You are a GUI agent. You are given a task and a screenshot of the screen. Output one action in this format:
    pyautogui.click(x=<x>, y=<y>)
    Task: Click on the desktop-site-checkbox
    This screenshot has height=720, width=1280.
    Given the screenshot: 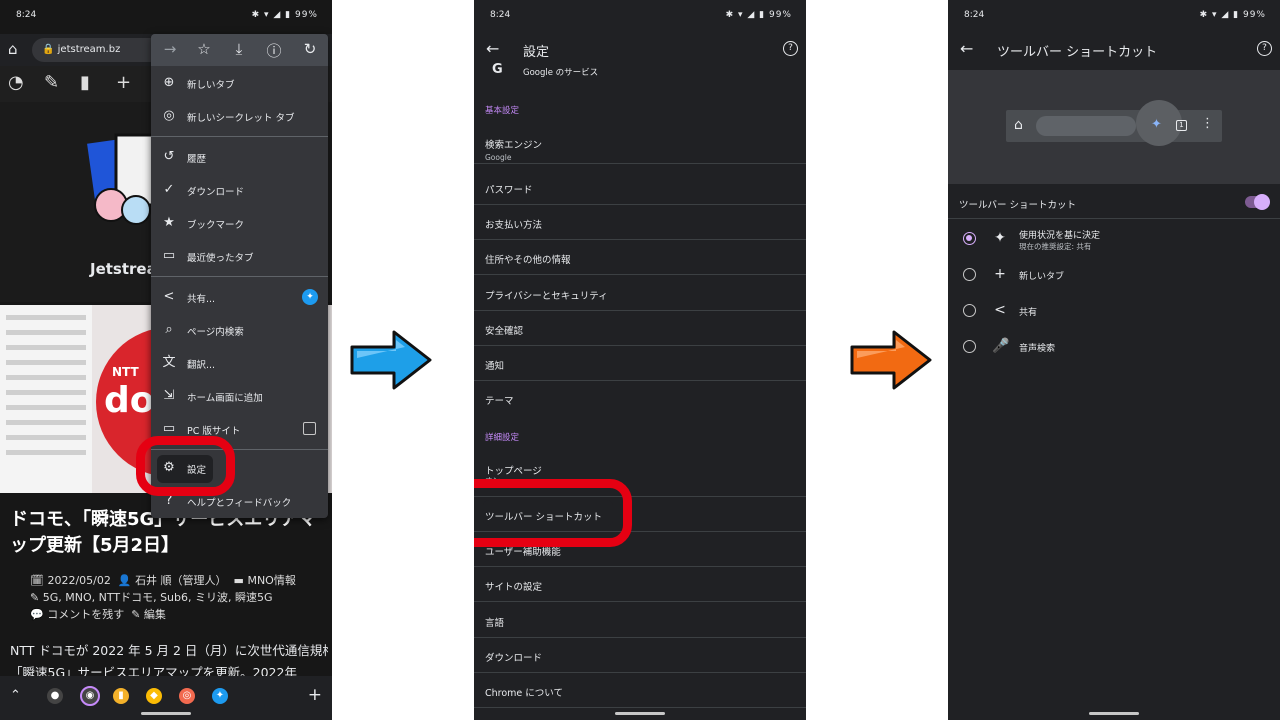 What is the action you would take?
    pyautogui.click(x=309, y=428)
    